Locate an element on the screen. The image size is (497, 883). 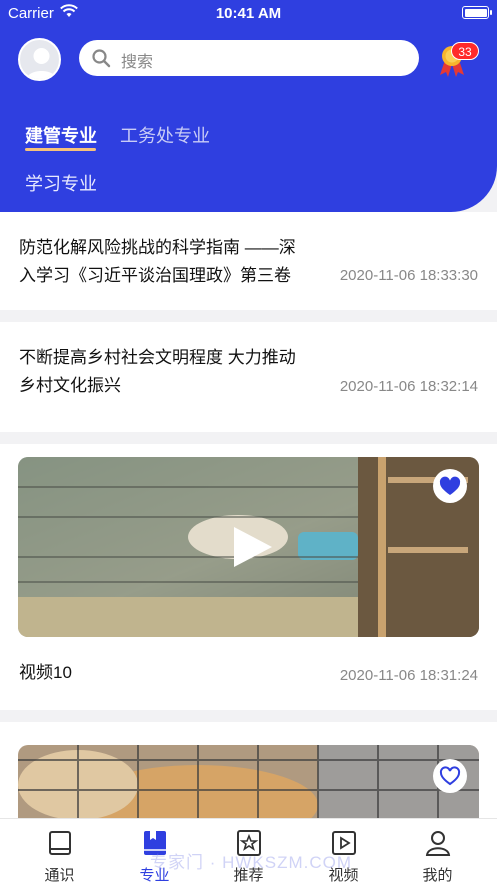
play-icon is located at coordinates (252, 547).